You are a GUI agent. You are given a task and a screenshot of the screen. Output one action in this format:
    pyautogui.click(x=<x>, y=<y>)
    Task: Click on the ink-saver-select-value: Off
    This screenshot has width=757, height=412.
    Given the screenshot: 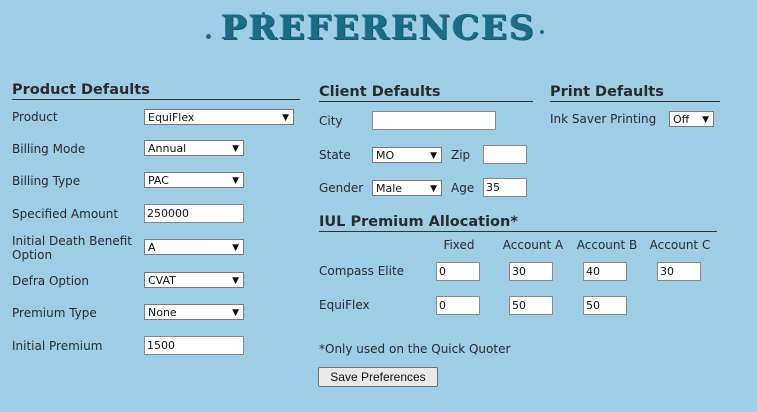 What is the action you would take?
    pyautogui.click(x=681, y=119)
    